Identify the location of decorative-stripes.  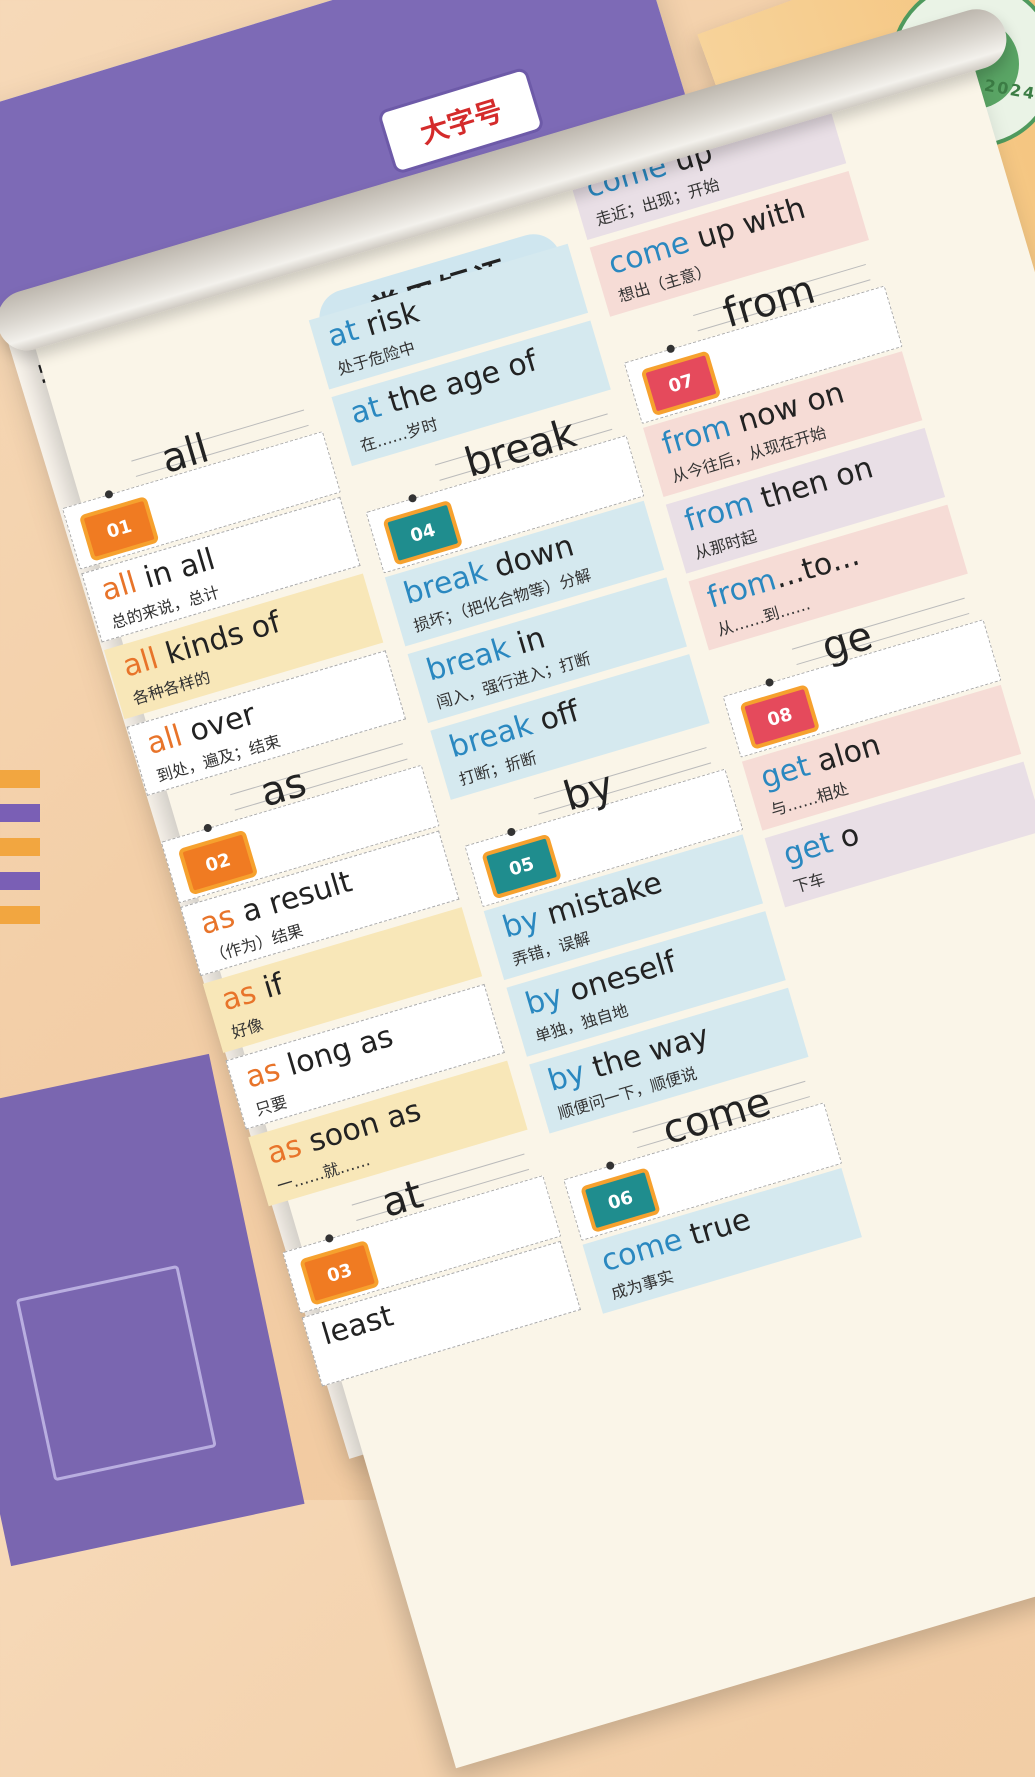
(20, 860).